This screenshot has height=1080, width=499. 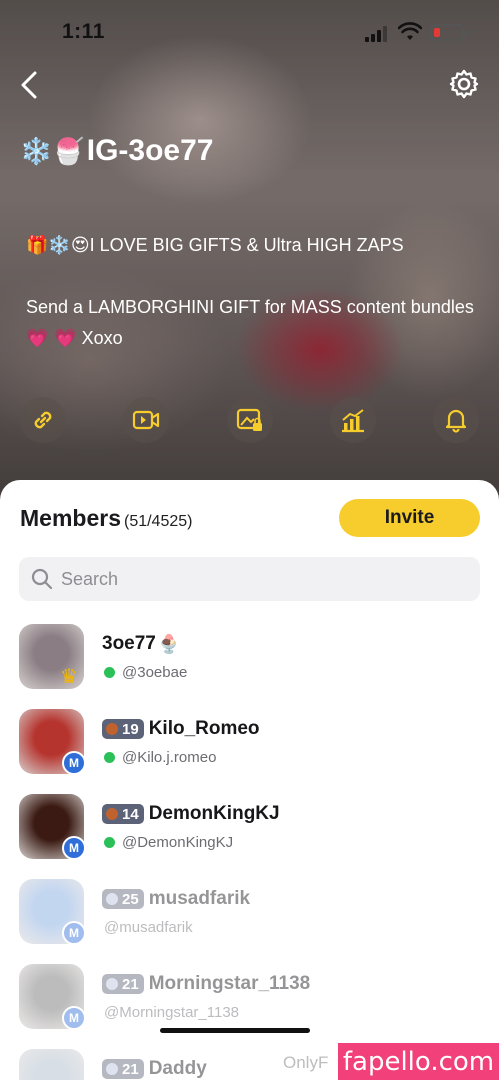 I want to click on stats-icon, so click(x=353, y=421).